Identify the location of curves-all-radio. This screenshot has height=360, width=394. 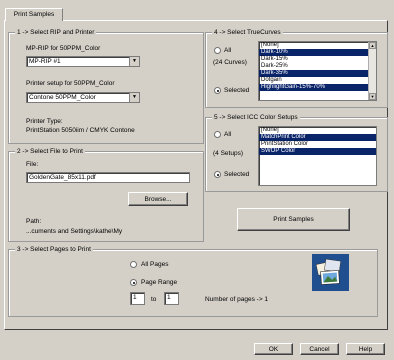
(217, 50).